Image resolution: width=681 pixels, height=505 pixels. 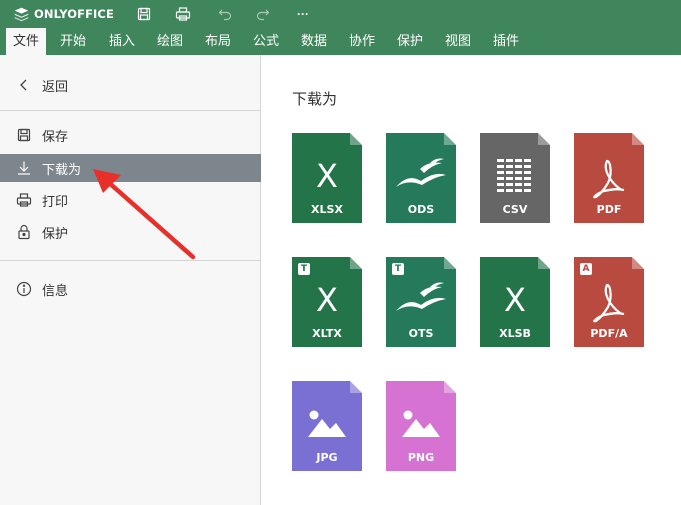 I want to click on sidebar-item-info: 信息, so click(x=130, y=289).